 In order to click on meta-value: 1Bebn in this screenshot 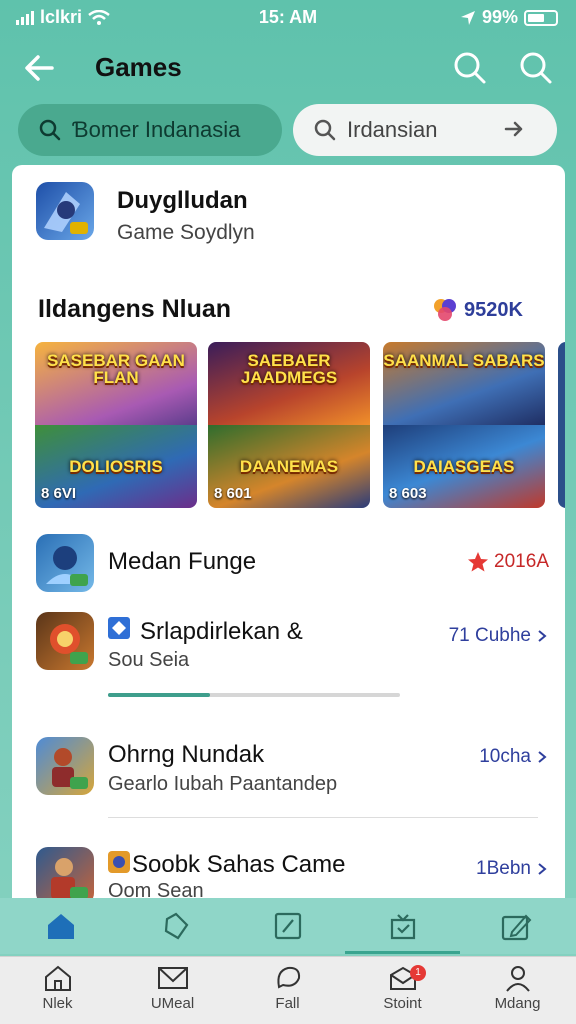, I will do `click(503, 868)`.